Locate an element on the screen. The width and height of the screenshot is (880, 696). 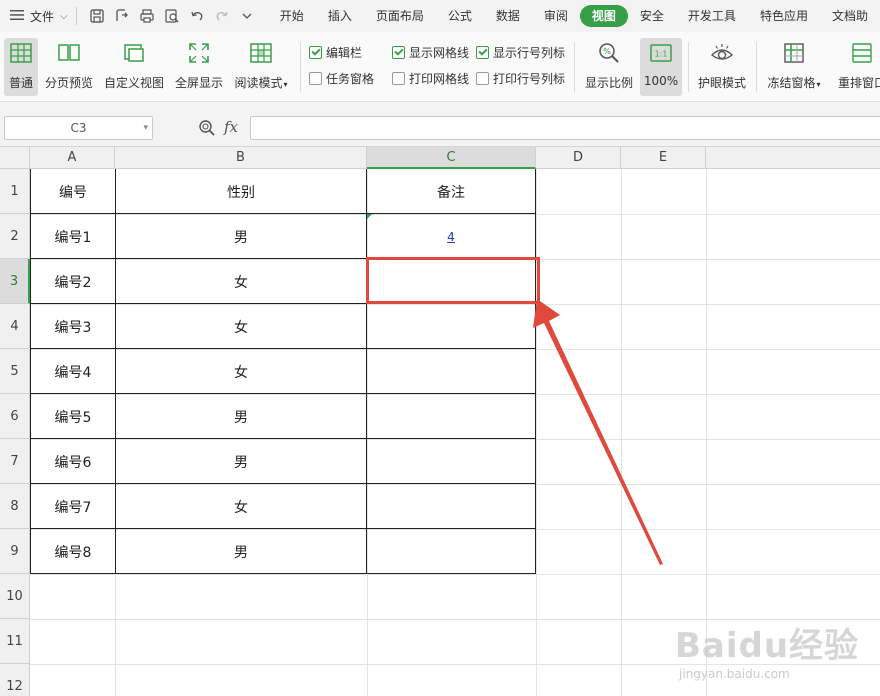
zoom-button: % 显示比例 is located at coordinates (609, 67).